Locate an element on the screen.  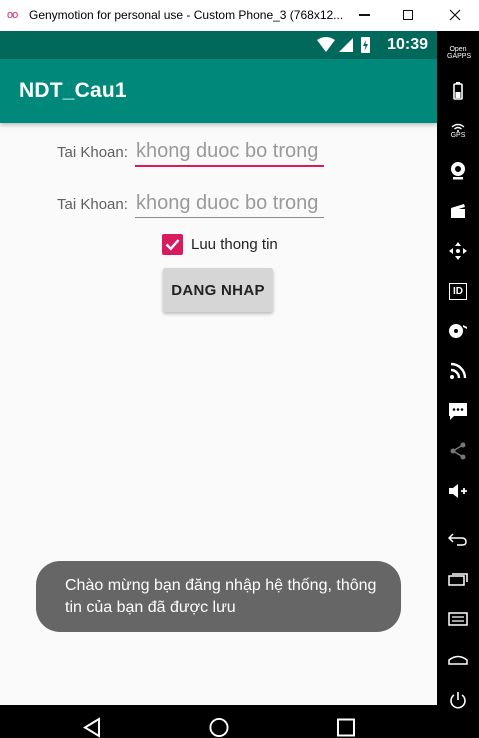
signal-icon is located at coordinates (346, 45).